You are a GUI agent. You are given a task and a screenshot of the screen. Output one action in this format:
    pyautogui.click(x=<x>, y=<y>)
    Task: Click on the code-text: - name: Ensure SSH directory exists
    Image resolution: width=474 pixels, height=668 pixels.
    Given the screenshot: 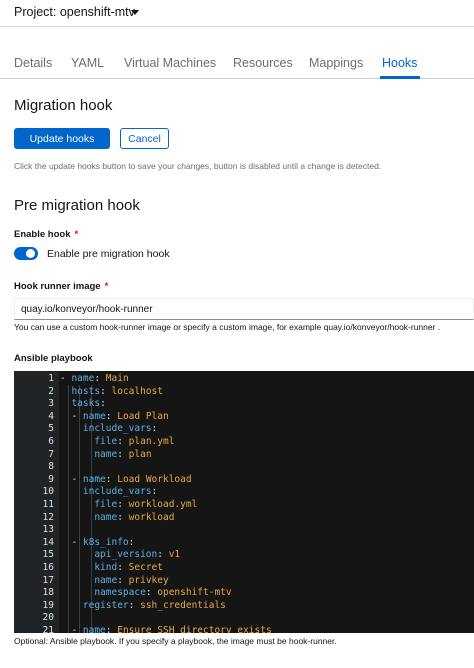 What is the action you would take?
    pyautogui.click(x=166, y=629)
    